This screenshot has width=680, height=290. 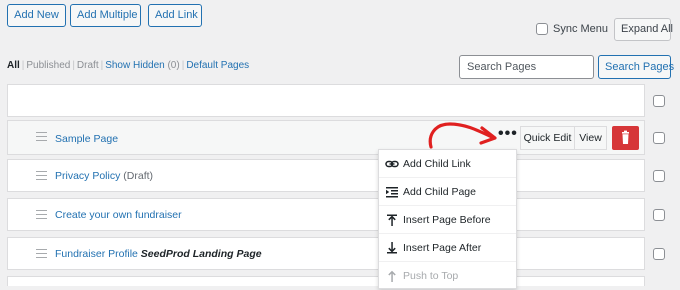 What do you see at coordinates (643, 29) in the screenshot?
I see `expand-all-button: Expand All` at bounding box center [643, 29].